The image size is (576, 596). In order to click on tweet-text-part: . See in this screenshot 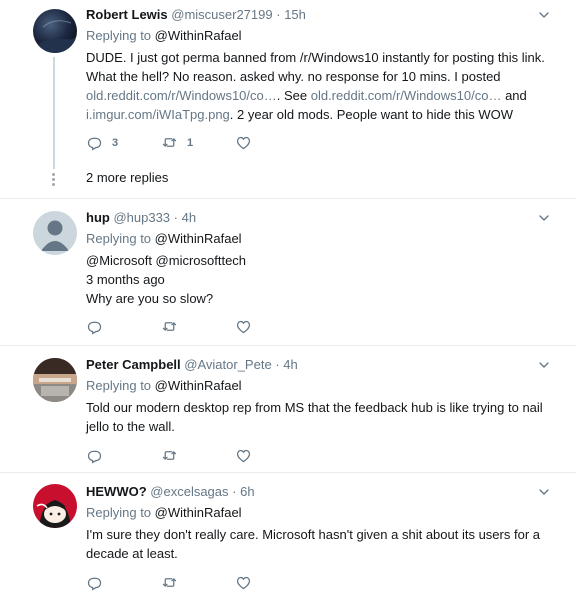, I will do `click(293, 95)`.